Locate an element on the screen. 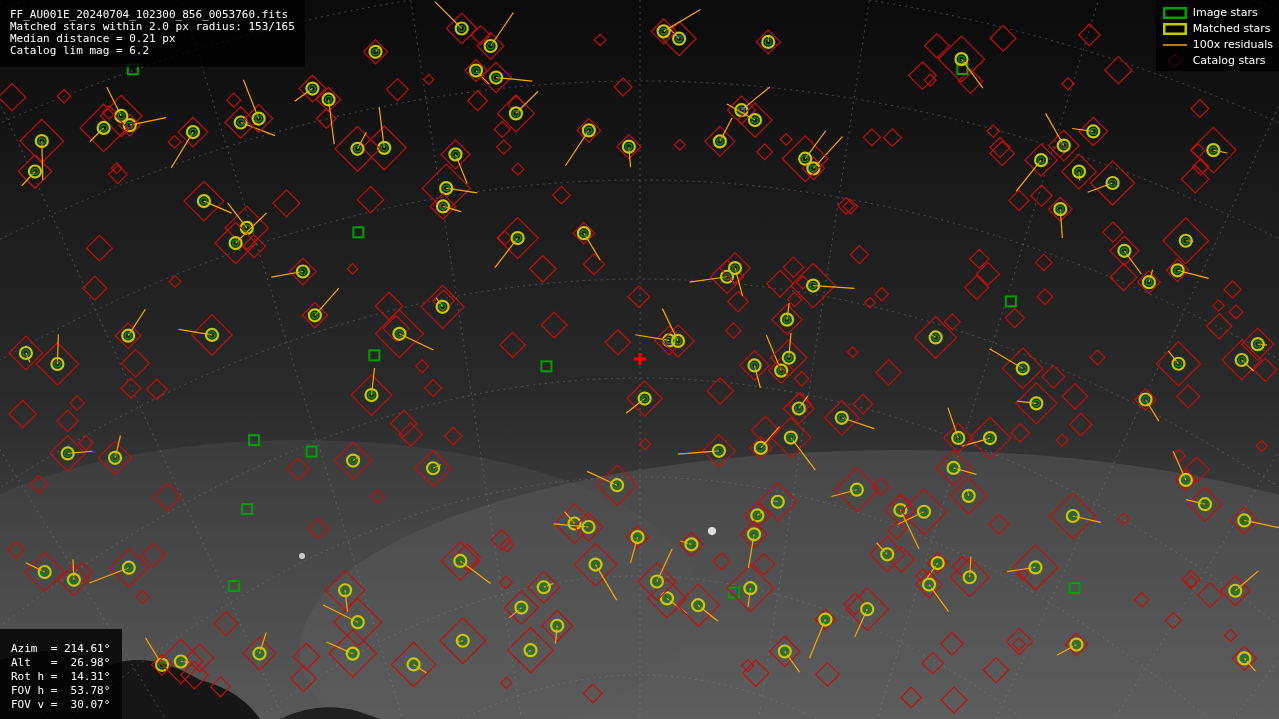  pointing-text: Alt = 26.98° is located at coordinates (61, 663).